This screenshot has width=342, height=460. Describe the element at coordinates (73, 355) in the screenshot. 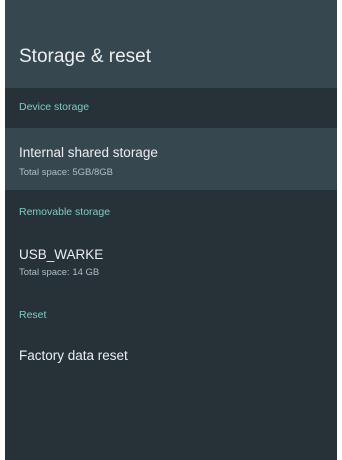

I see `item-title: Factory data reset` at that location.